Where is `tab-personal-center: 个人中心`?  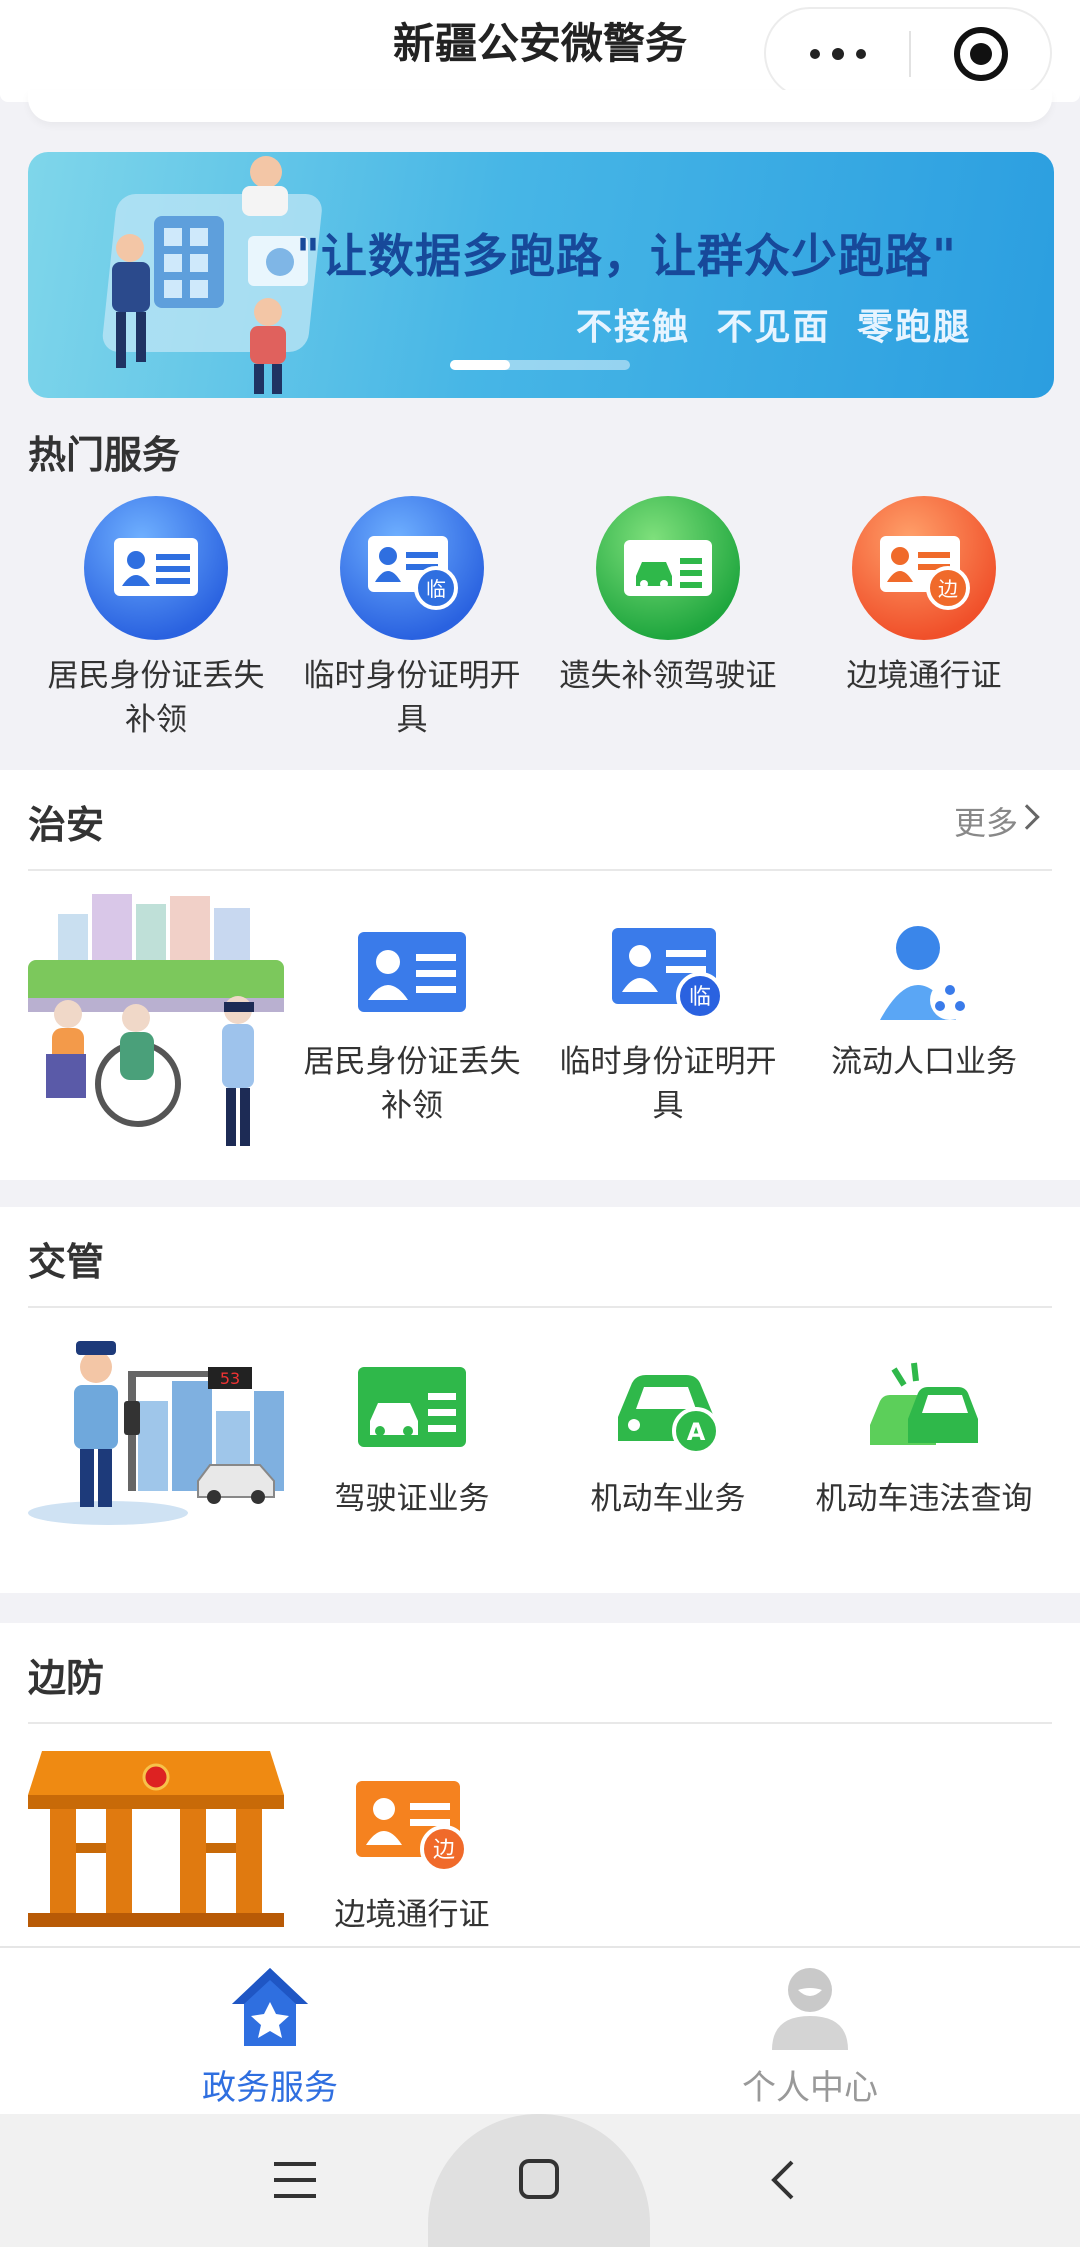 tab-personal-center: 个人中心 is located at coordinates (810, 2036).